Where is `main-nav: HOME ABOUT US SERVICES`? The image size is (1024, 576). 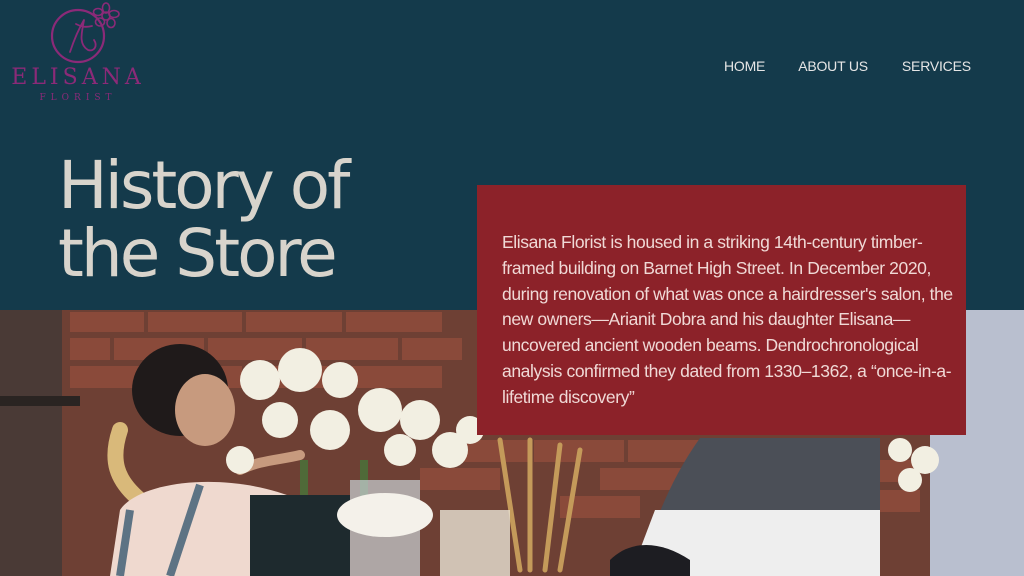
main-nav: HOME ABOUT US SERVICES is located at coordinates (847, 66).